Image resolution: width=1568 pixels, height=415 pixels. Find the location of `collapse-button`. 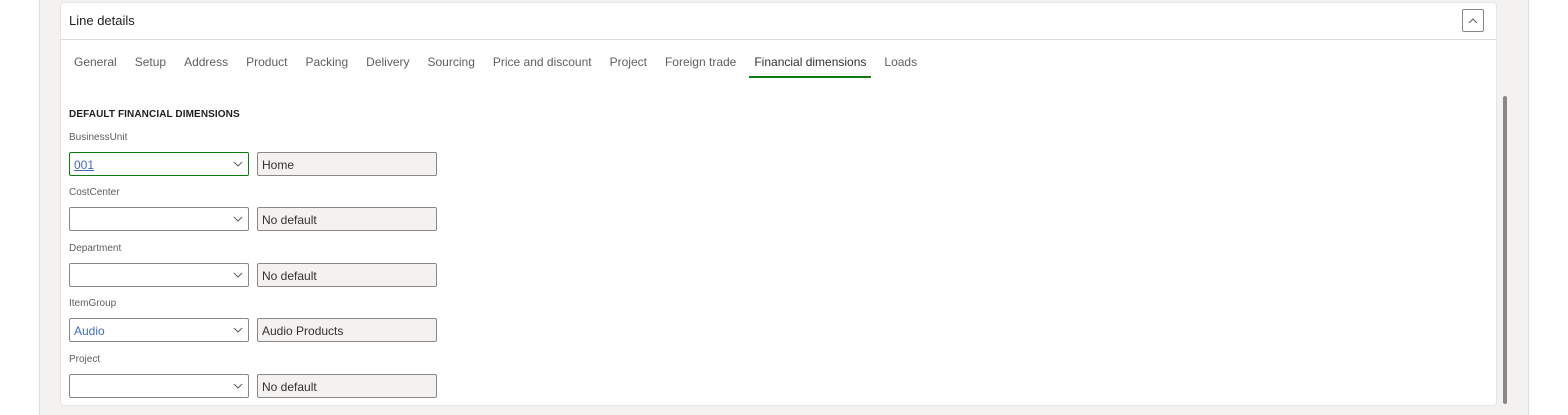

collapse-button is located at coordinates (1473, 20).